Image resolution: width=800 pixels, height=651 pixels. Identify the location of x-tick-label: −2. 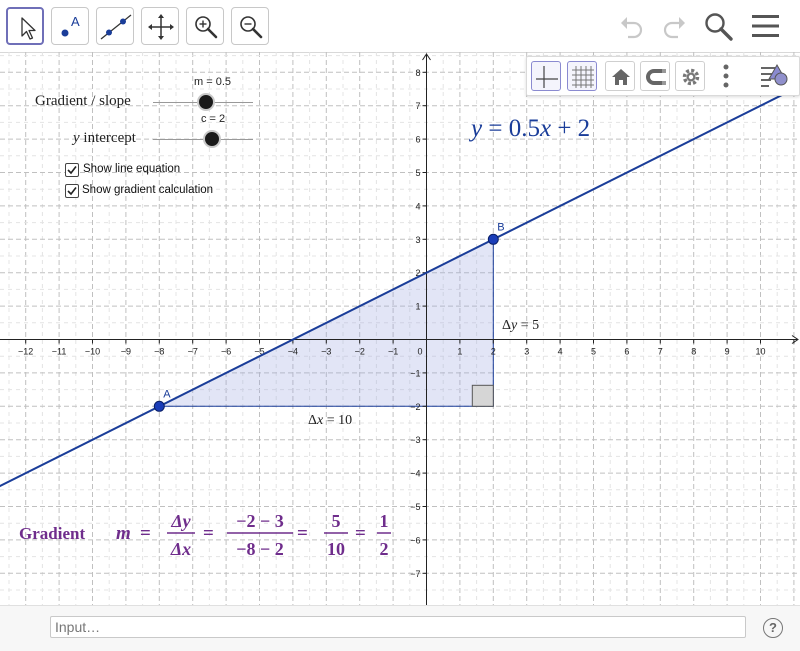
(360, 352).